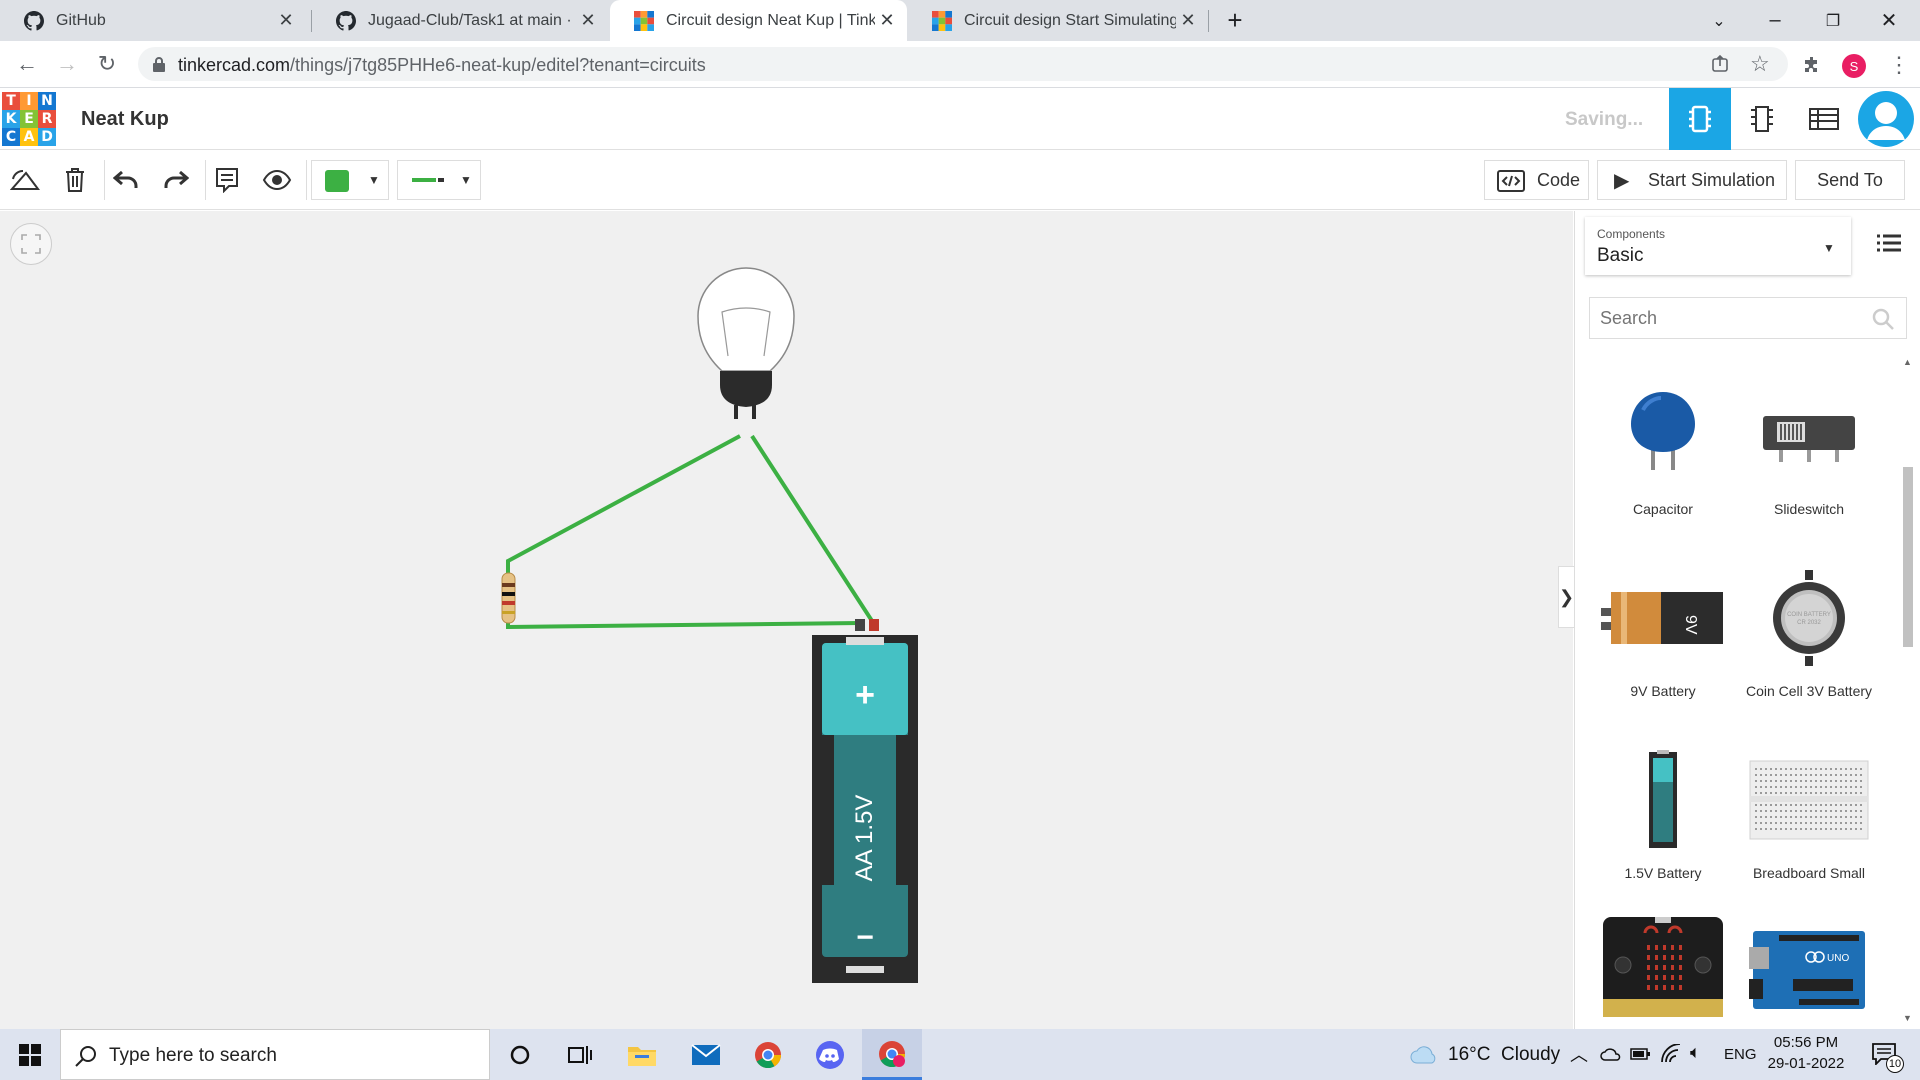 The image size is (1920, 1080). Describe the element at coordinates (1806, 1042) in the screenshot. I see `clock-time: 05:56 PM` at that location.